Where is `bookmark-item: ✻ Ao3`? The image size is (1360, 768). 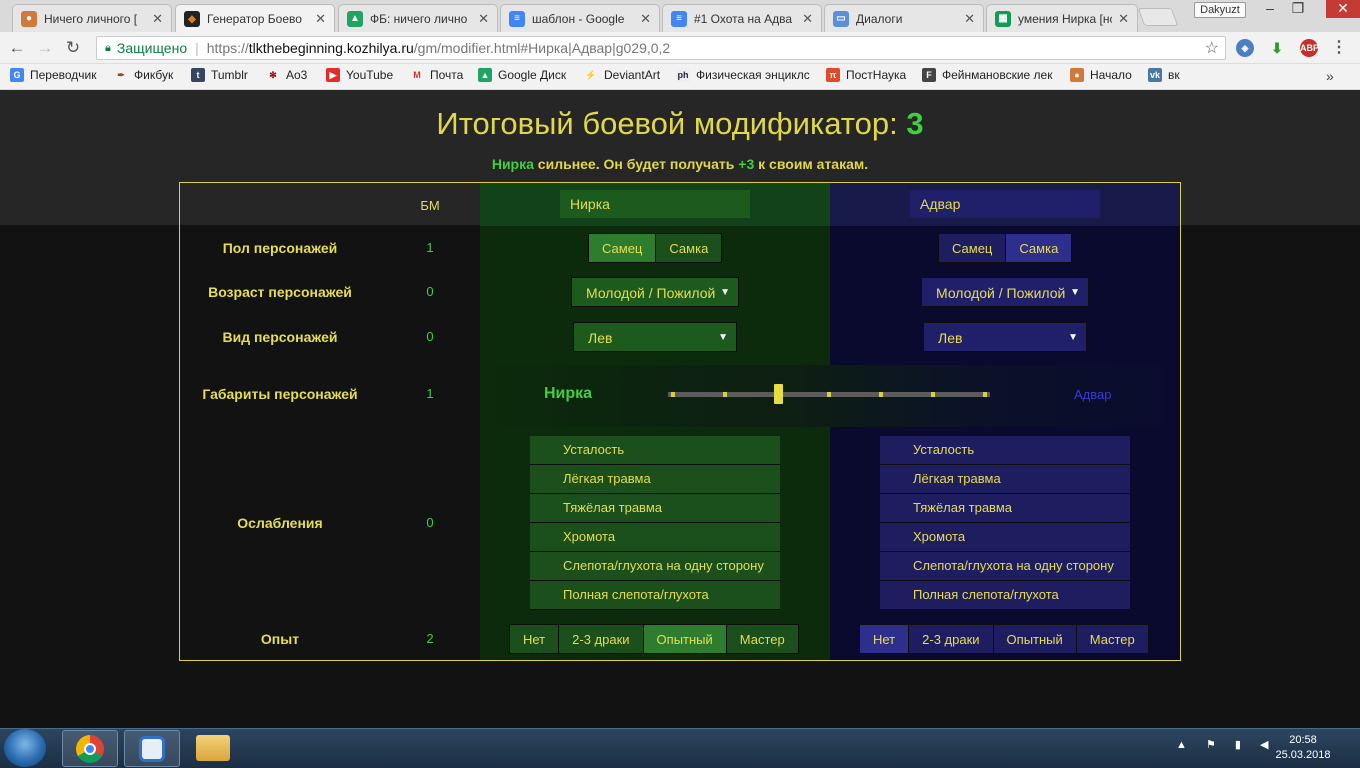
bookmark-item: ✻ Ao3 is located at coordinates (286, 75).